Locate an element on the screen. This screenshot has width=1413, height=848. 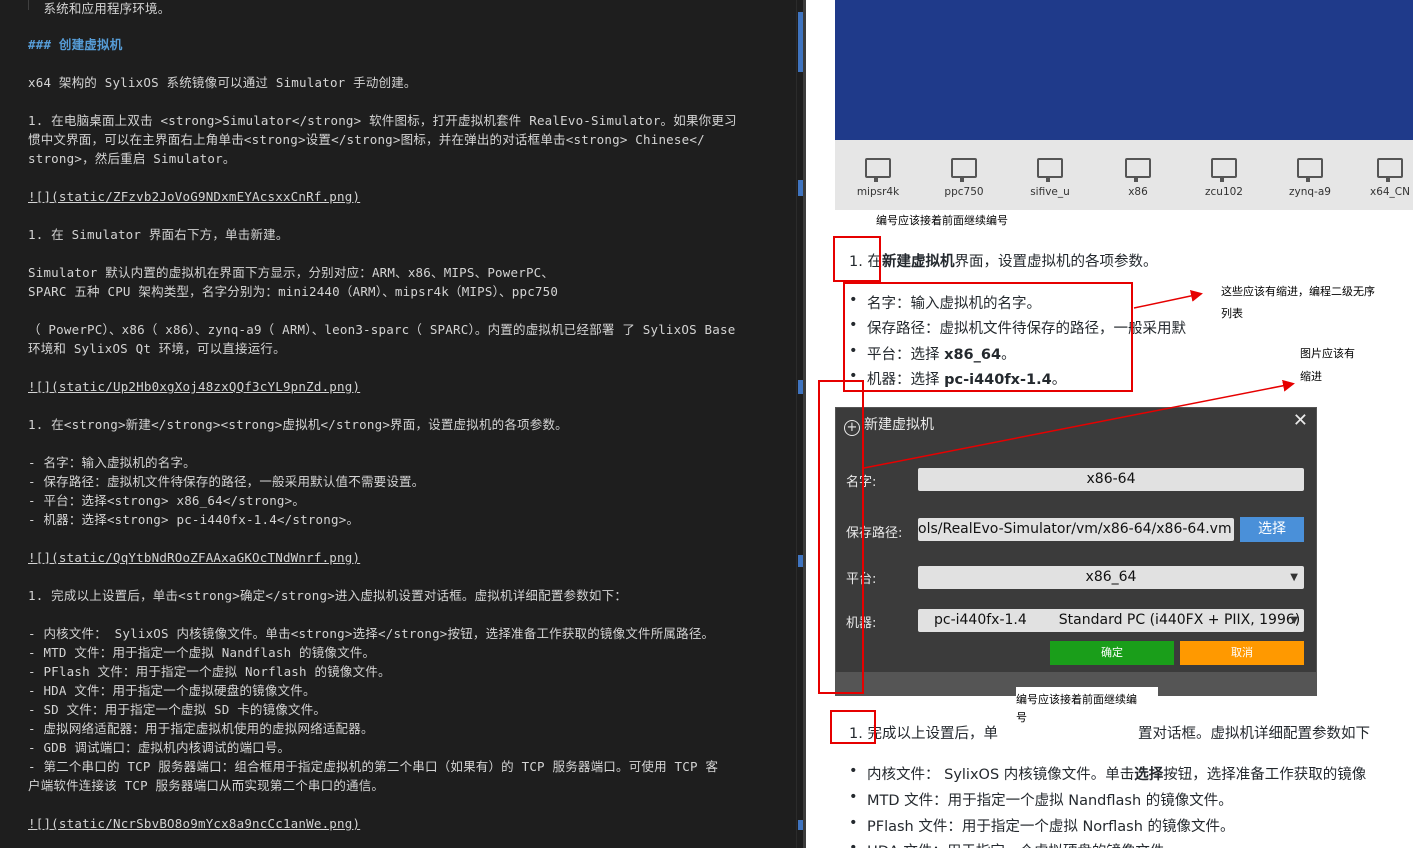
editor-line: - 平台：选择<strong> x86_64</strong>。 is located at coordinates (167, 500).